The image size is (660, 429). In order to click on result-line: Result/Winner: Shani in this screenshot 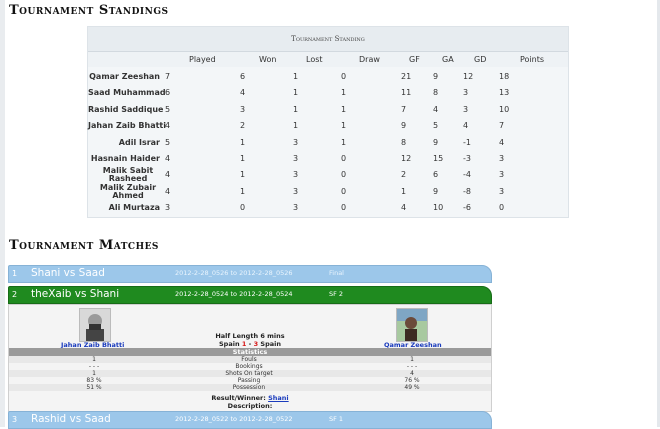, I will do `click(250, 398)`.